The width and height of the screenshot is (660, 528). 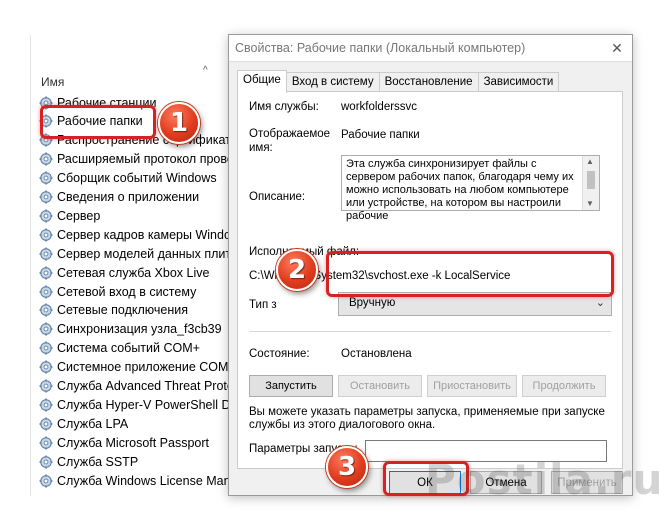 What do you see at coordinates (127, 291) in the screenshot?
I see `service-name: Сетевой вход в систему` at bounding box center [127, 291].